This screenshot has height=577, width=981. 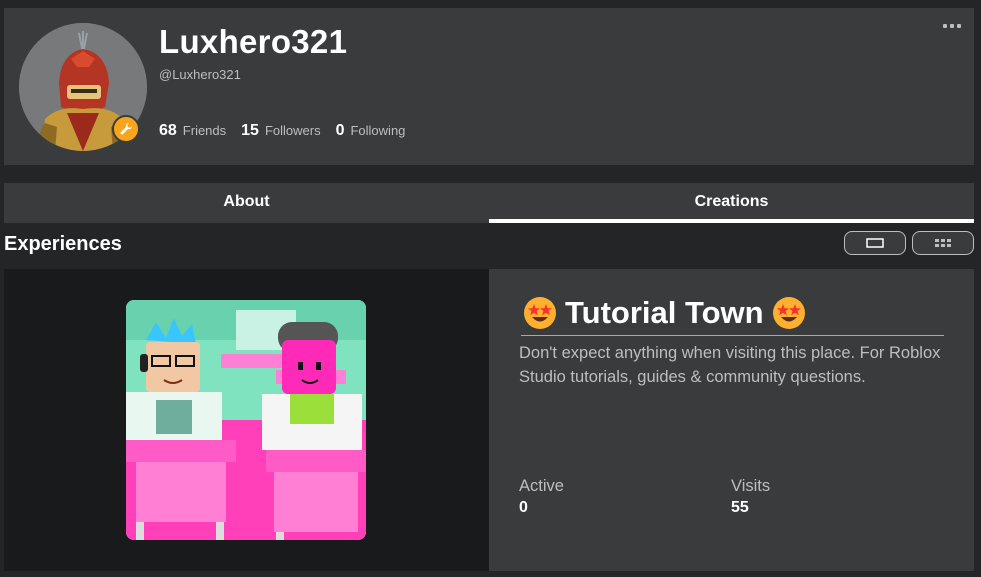 I want to click on friends-stat: 68 Friends, so click(x=192, y=131).